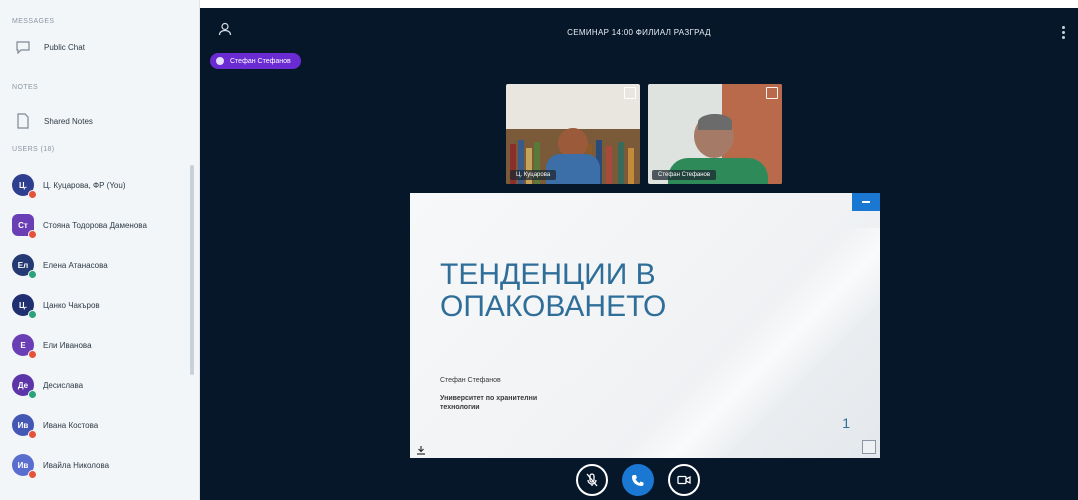 Image resolution: width=1078 pixels, height=500 pixels. What do you see at coordinates (715, 122) in the screenshot?
I see `participant-hair` at bounding box center [715, 122].